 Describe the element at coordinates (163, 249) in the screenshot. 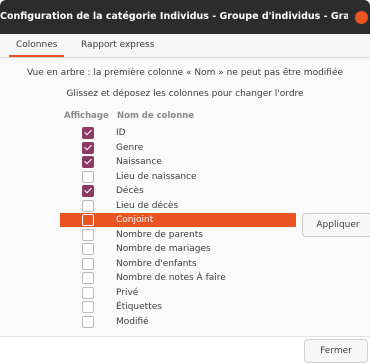

I see `column-name-label: Nombre de mariages` at that location.